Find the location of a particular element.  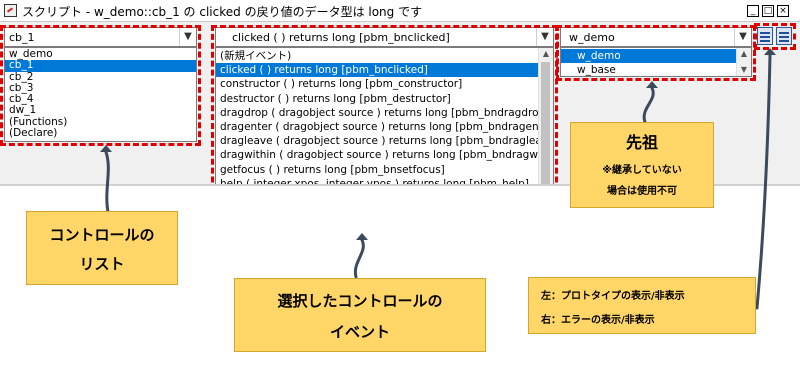

callout-note: 場合は使用不可 is located at coordinates (642, 191).